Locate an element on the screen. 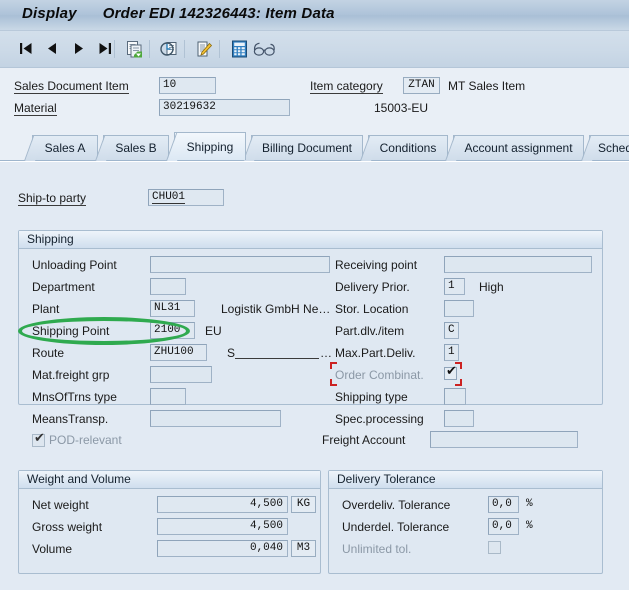 The height and width of the screenshot is (590, 629). ship-to-party-field: CHU01 is located at coordinates (186, 197).